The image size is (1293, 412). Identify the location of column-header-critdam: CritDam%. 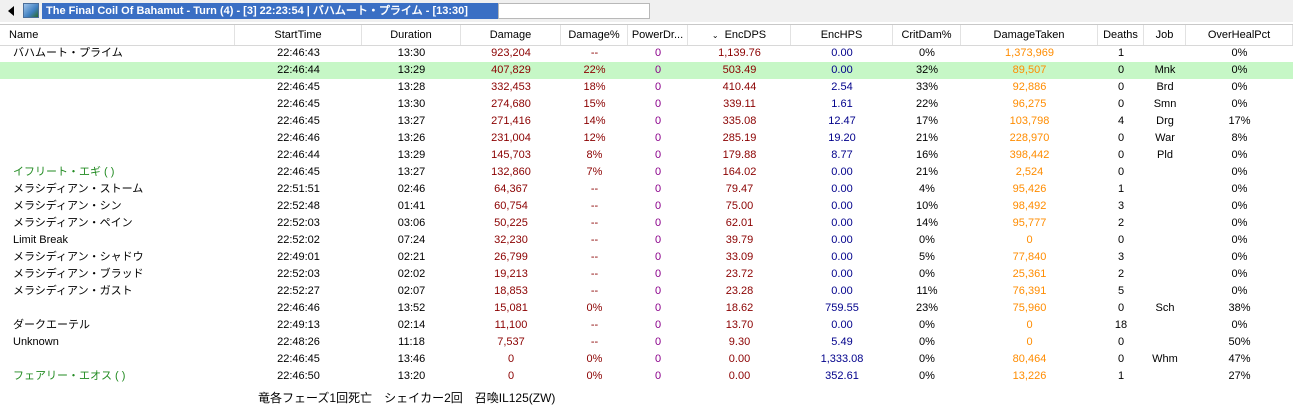
(927, 35).